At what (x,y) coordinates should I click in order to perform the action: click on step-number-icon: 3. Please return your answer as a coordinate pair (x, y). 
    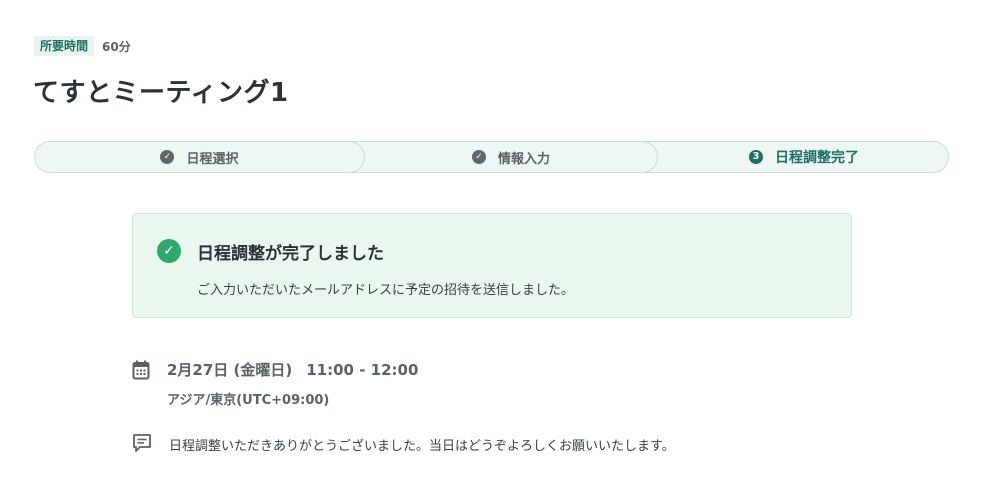
    Looking at the image, I should click on (756, 157).